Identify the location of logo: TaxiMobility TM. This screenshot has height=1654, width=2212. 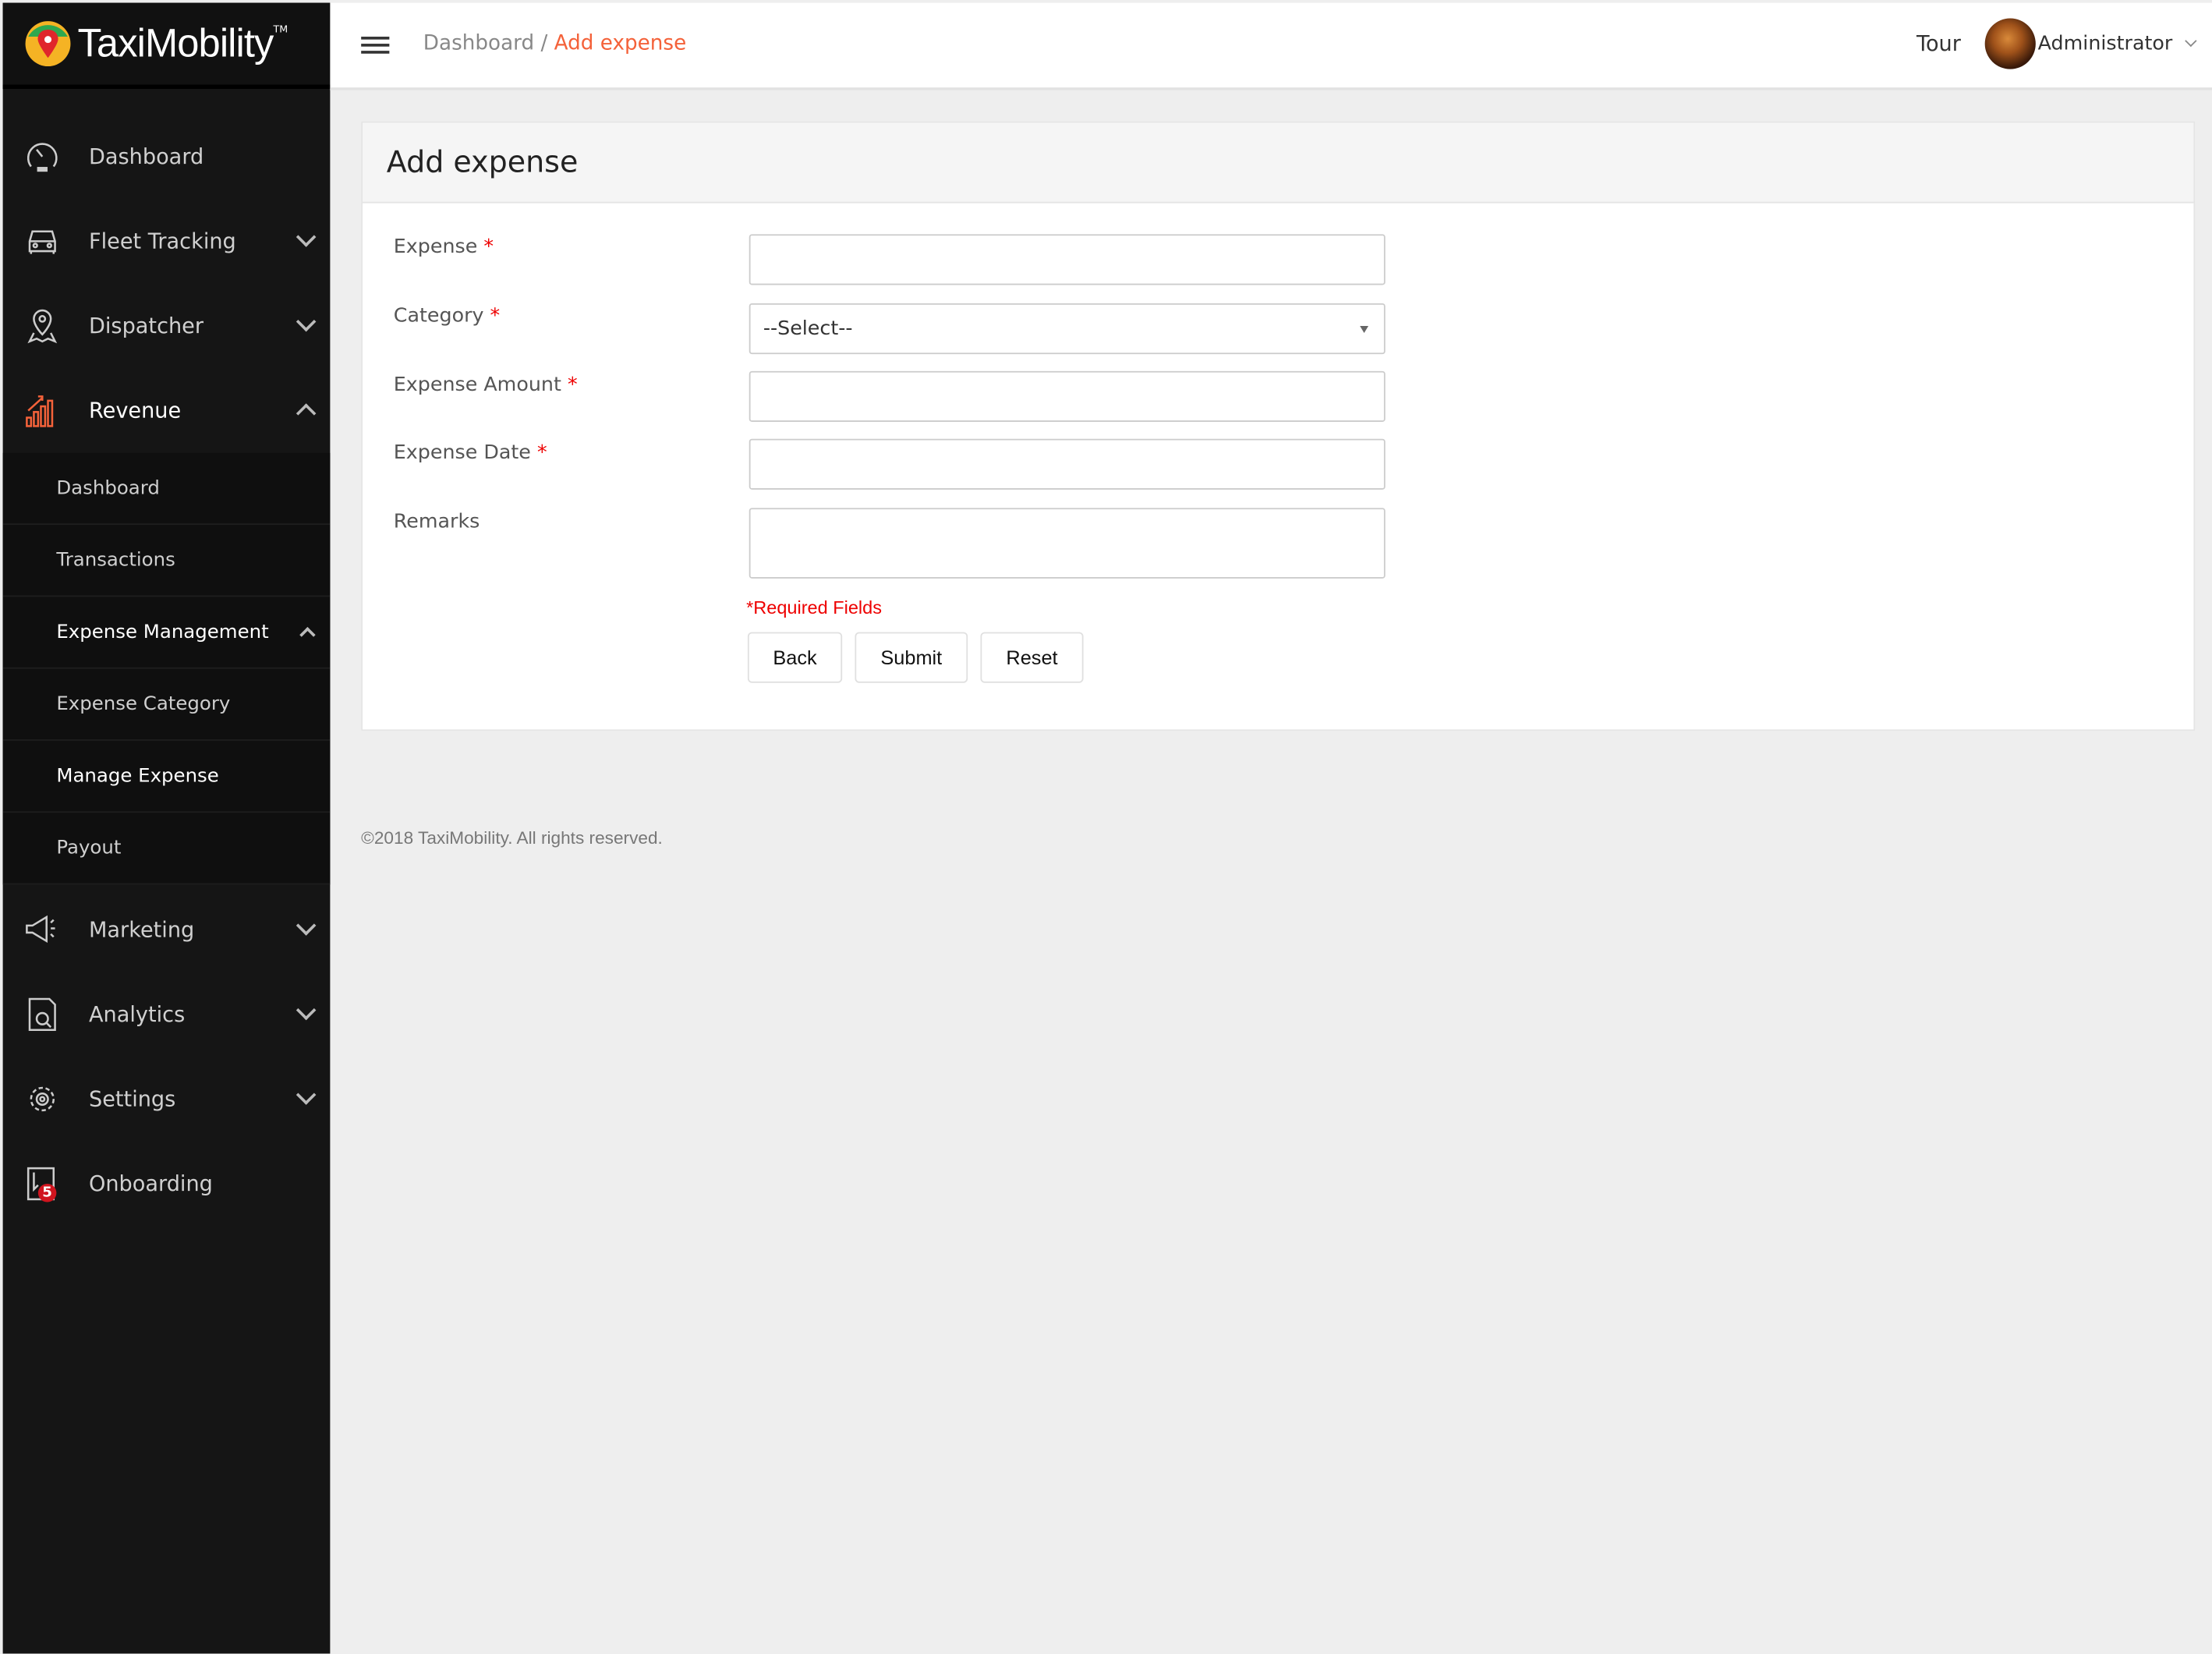
(167, 45).